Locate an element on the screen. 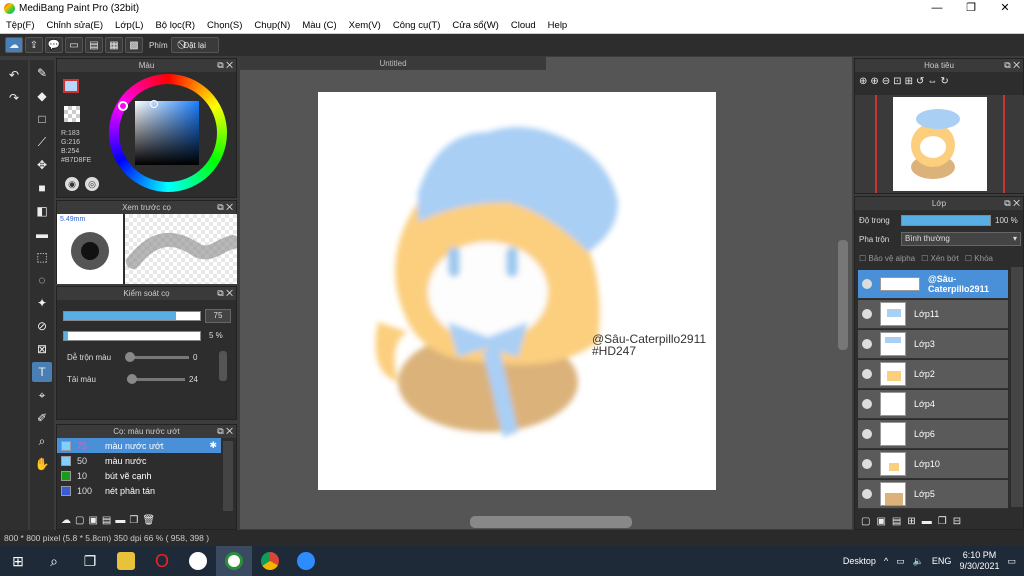 Image resolution: width=1024 pixels, height=576 pixels. opera-icon: O is located at coordinates (162, 561).